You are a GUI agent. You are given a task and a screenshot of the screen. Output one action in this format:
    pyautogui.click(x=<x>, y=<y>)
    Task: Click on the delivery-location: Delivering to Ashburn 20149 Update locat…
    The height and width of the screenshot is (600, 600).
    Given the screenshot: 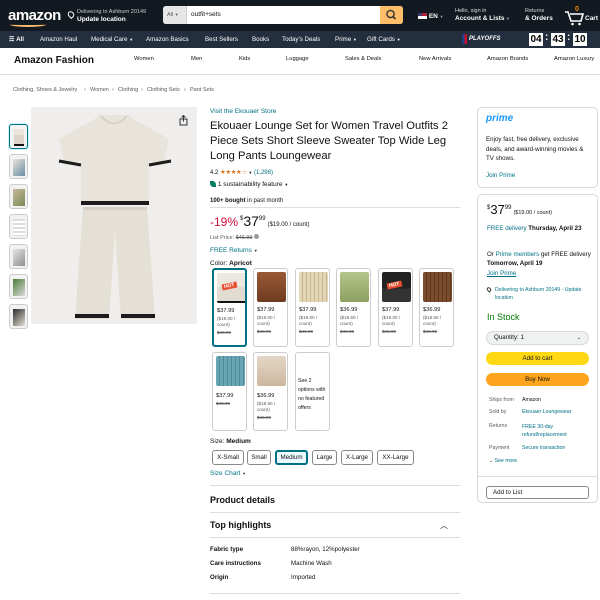 What is the action you would take?
    pyautogui.click(x=106, y=16)
    